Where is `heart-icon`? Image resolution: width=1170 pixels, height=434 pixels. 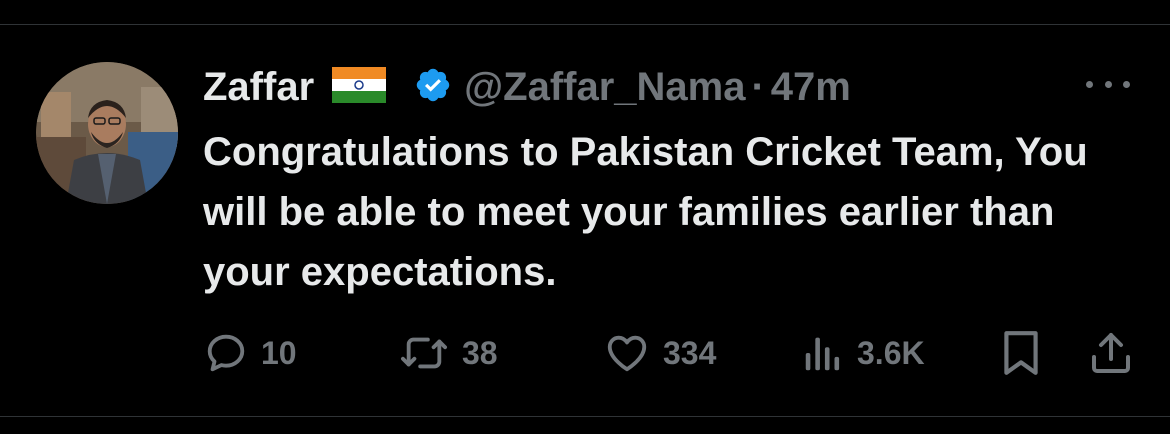
heart-icon is located at coordinates (627, 353).